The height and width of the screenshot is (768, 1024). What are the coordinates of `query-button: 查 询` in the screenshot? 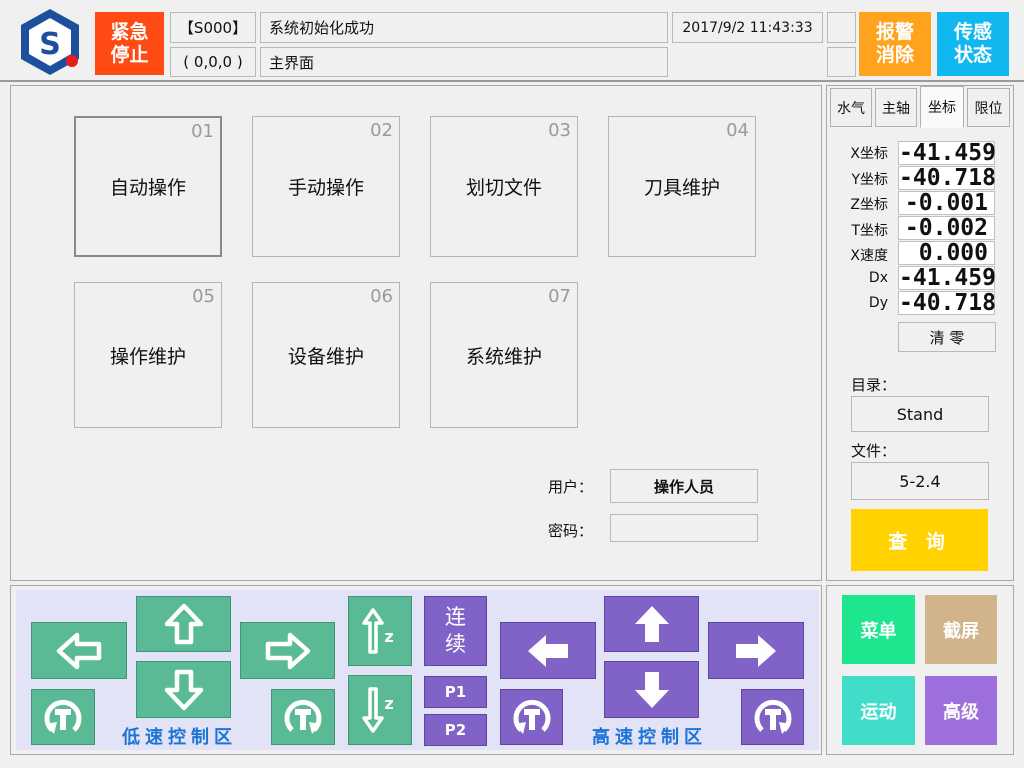 It's located at (919, 540).